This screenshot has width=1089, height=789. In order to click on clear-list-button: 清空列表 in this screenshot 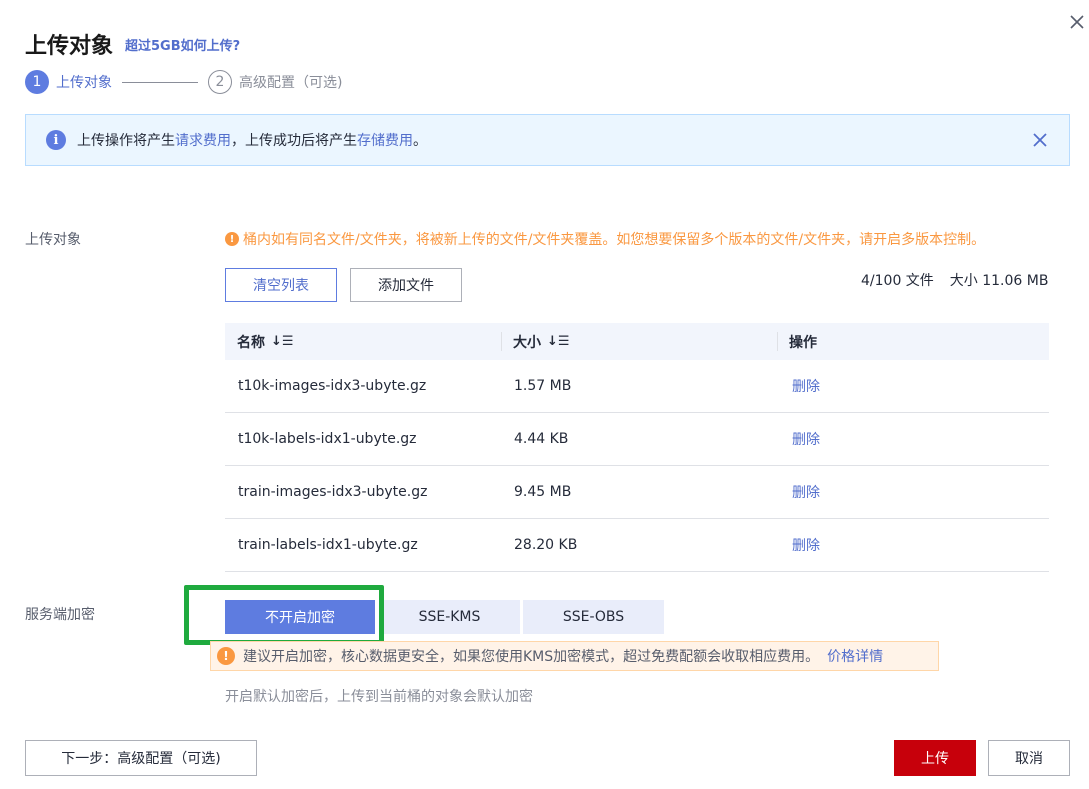, I will do `click(281, 285)`.